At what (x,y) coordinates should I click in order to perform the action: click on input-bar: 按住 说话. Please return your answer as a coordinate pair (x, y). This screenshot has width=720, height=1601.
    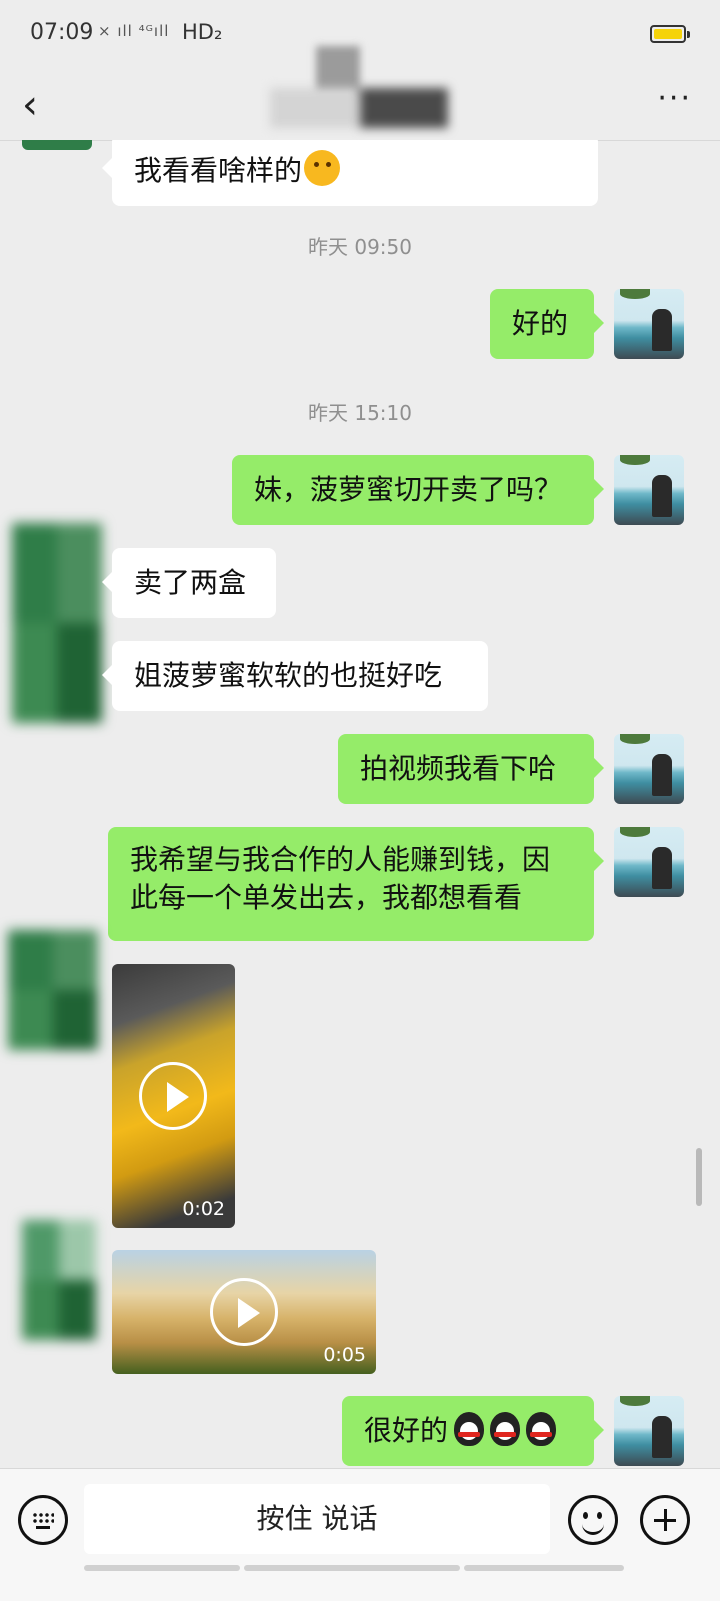
    Looking at the image, I should click on (360, 1534).